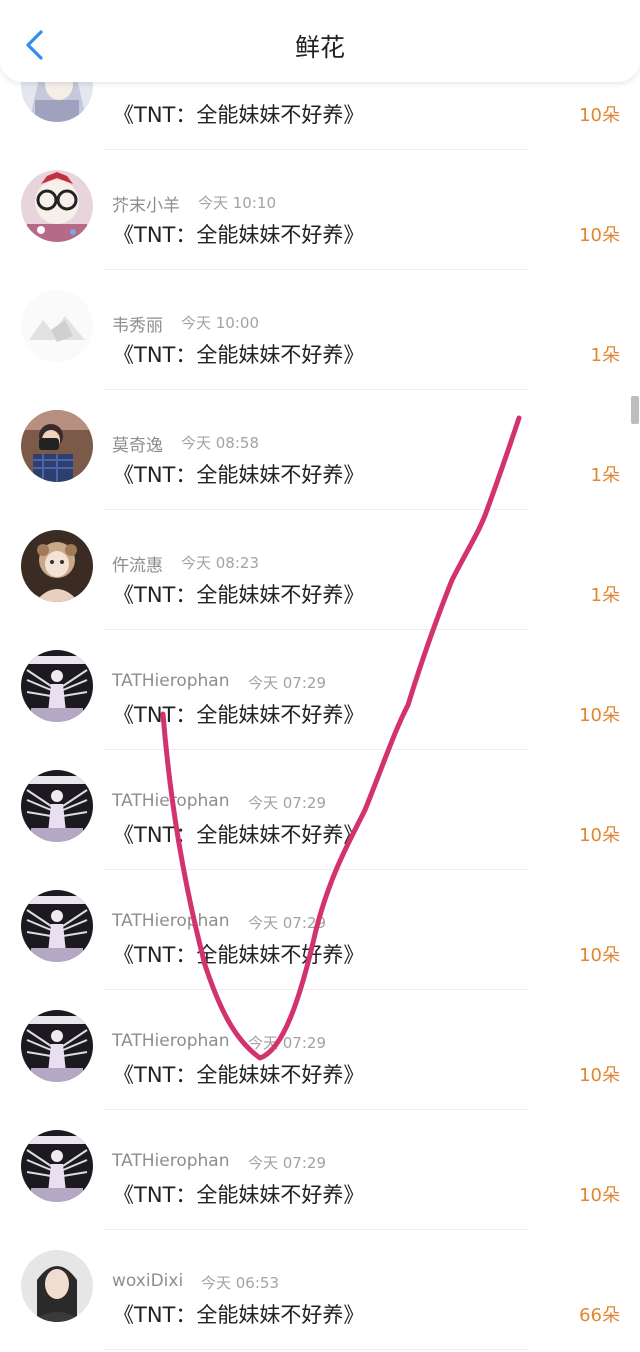 The image size is (640, 1352). Describe the element at coordinates (240, 1283) in the screenshot. I see `timestamp: 今天 06:53` at that location.